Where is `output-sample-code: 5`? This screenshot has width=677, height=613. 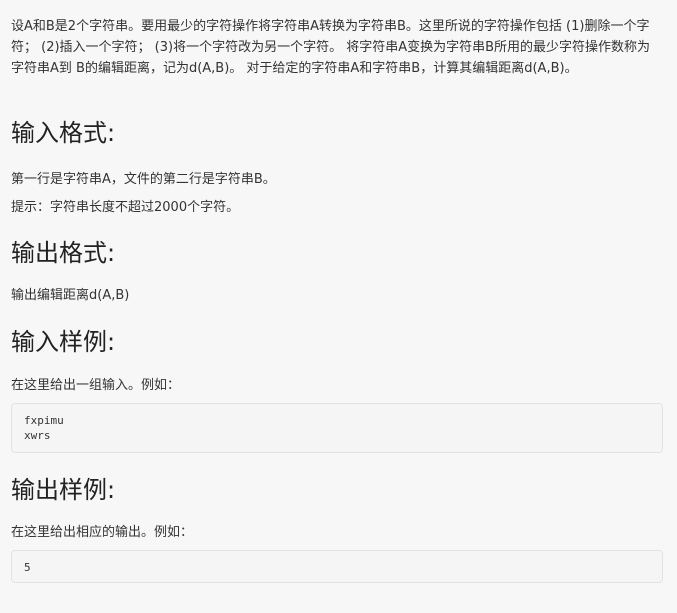
output-sample-code: 5 is located at coordinates (337, 566).